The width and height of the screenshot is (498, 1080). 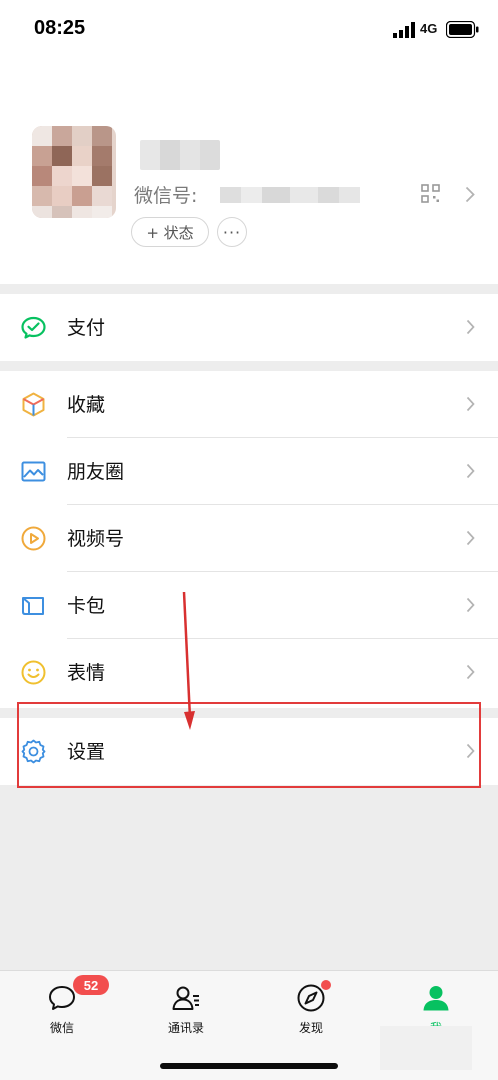 I want to click on wechat-id-blurred, so click(x=290, y=195).